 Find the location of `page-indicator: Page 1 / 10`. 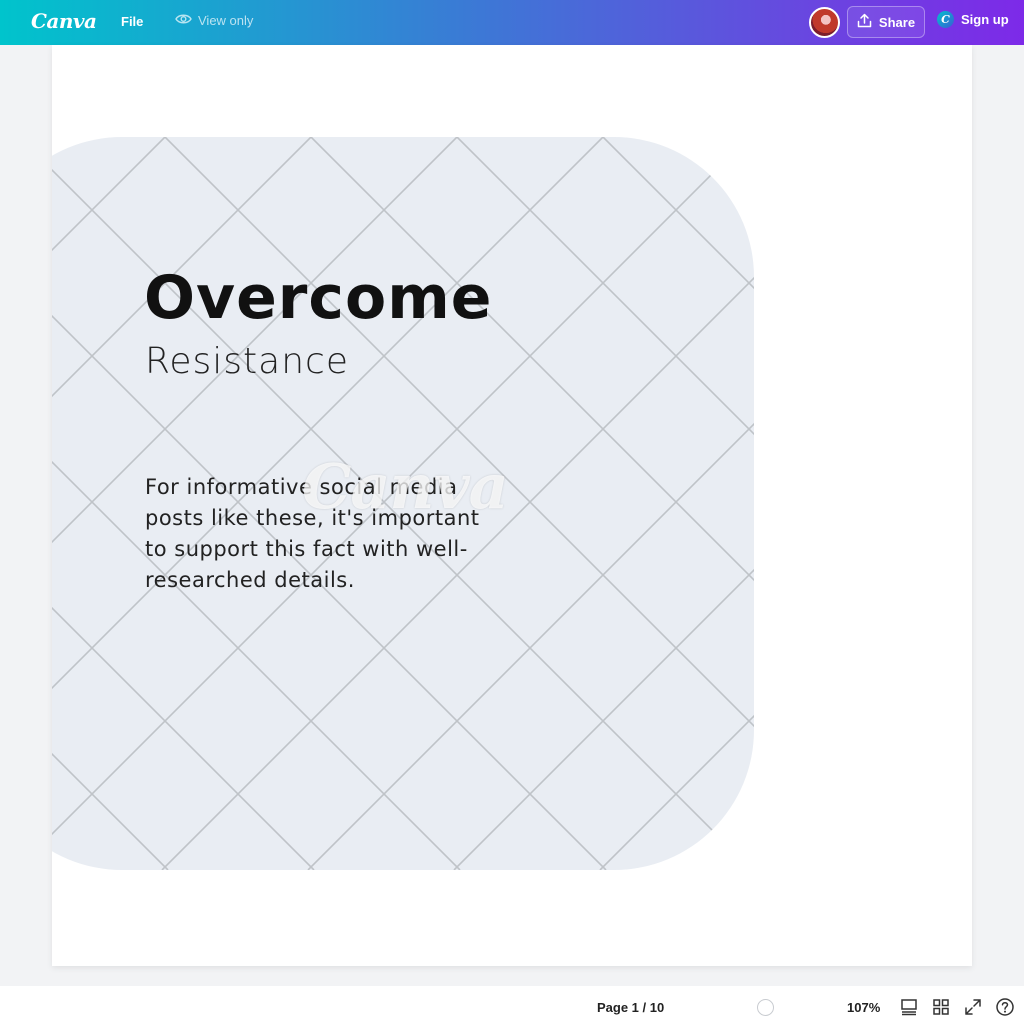

page-indicator: Page 1 / 10 is located at coordinates (630, 1007).